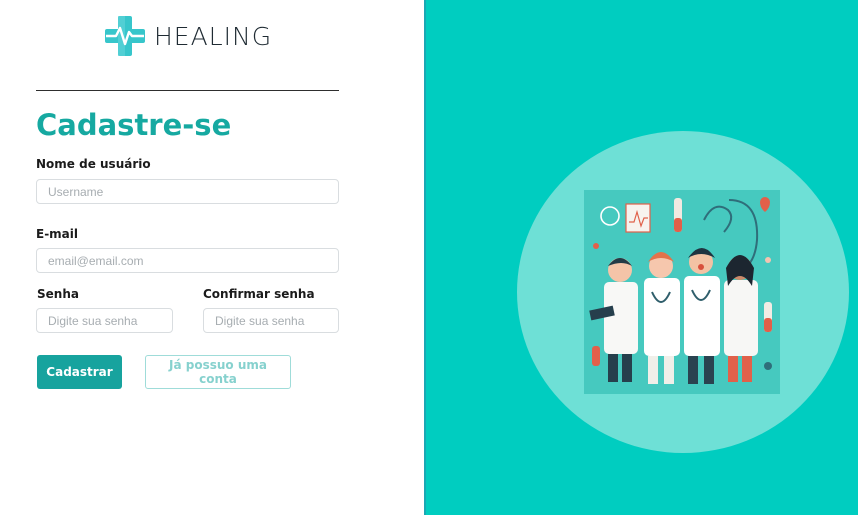  Describe the element at coordinates (57, 234) in the screenshot. I see `email-label: E-mail` at that location.